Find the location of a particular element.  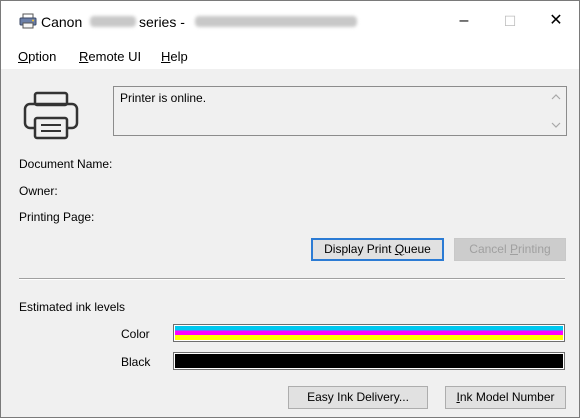

black-ink-label: Black is located at coordinates (136, 362).